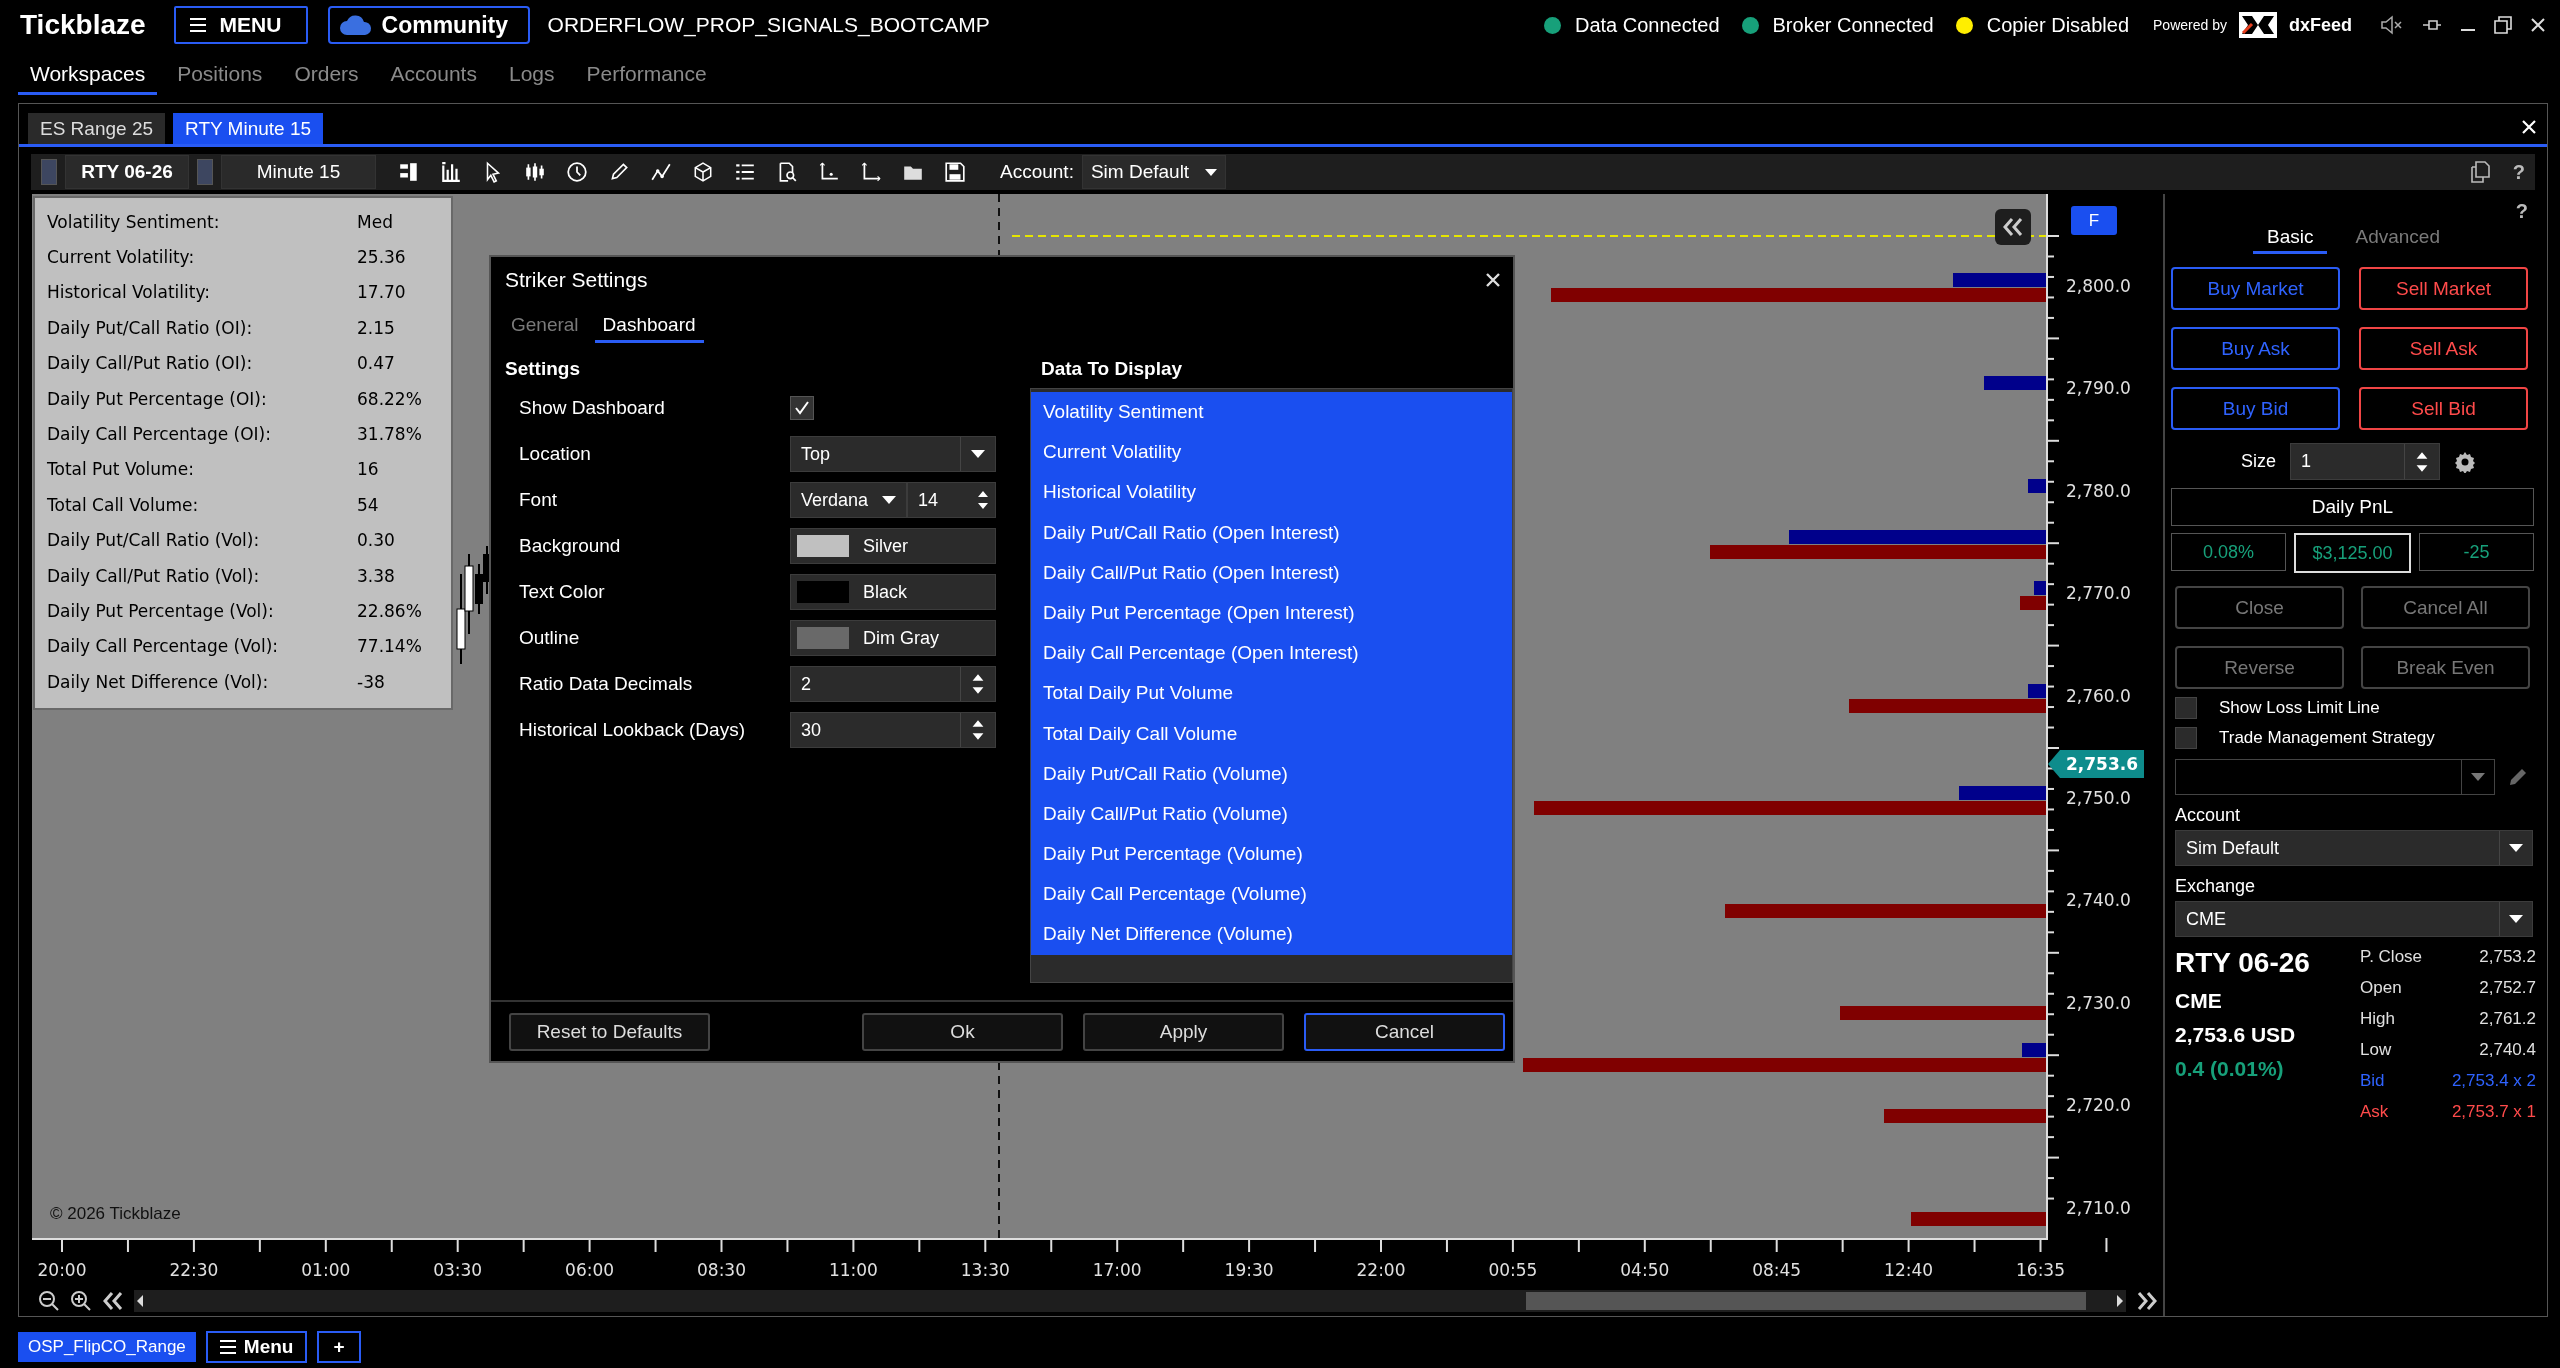 The image size is (2560, 1368). Describe the element at coordinates (2378, 1019) in the screenshot. I see `stat-label: High` at that location.